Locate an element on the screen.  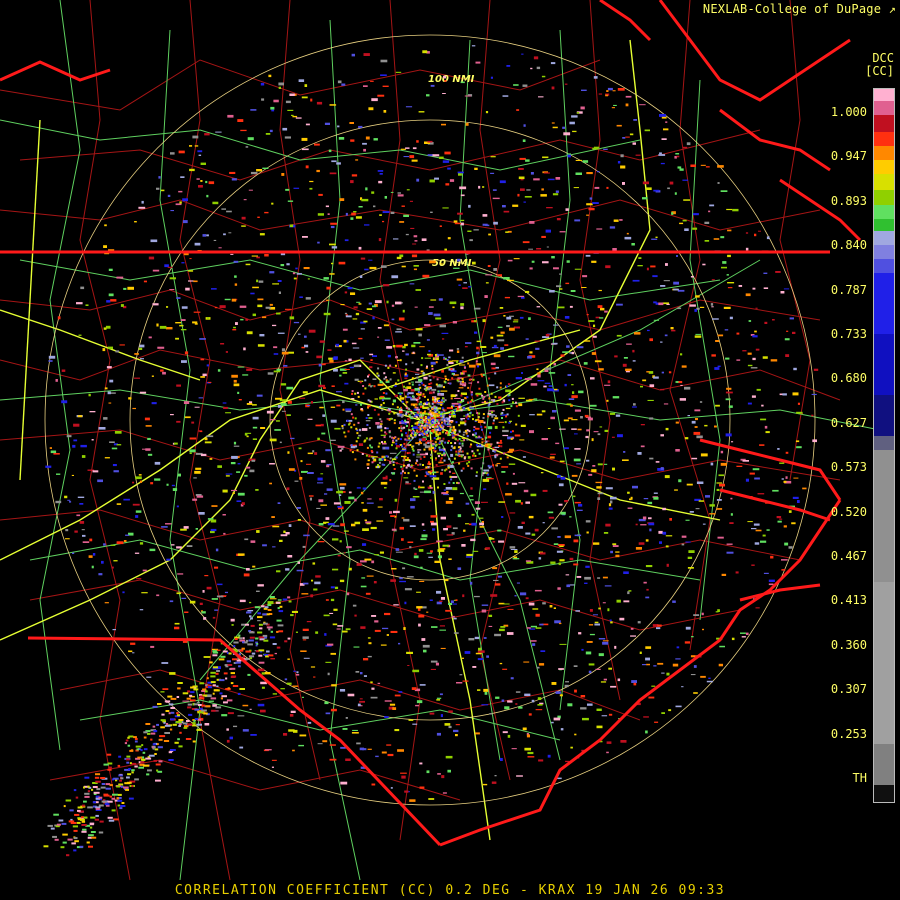
scale-units: DCC [CC] is located at coordinates (879, 65).